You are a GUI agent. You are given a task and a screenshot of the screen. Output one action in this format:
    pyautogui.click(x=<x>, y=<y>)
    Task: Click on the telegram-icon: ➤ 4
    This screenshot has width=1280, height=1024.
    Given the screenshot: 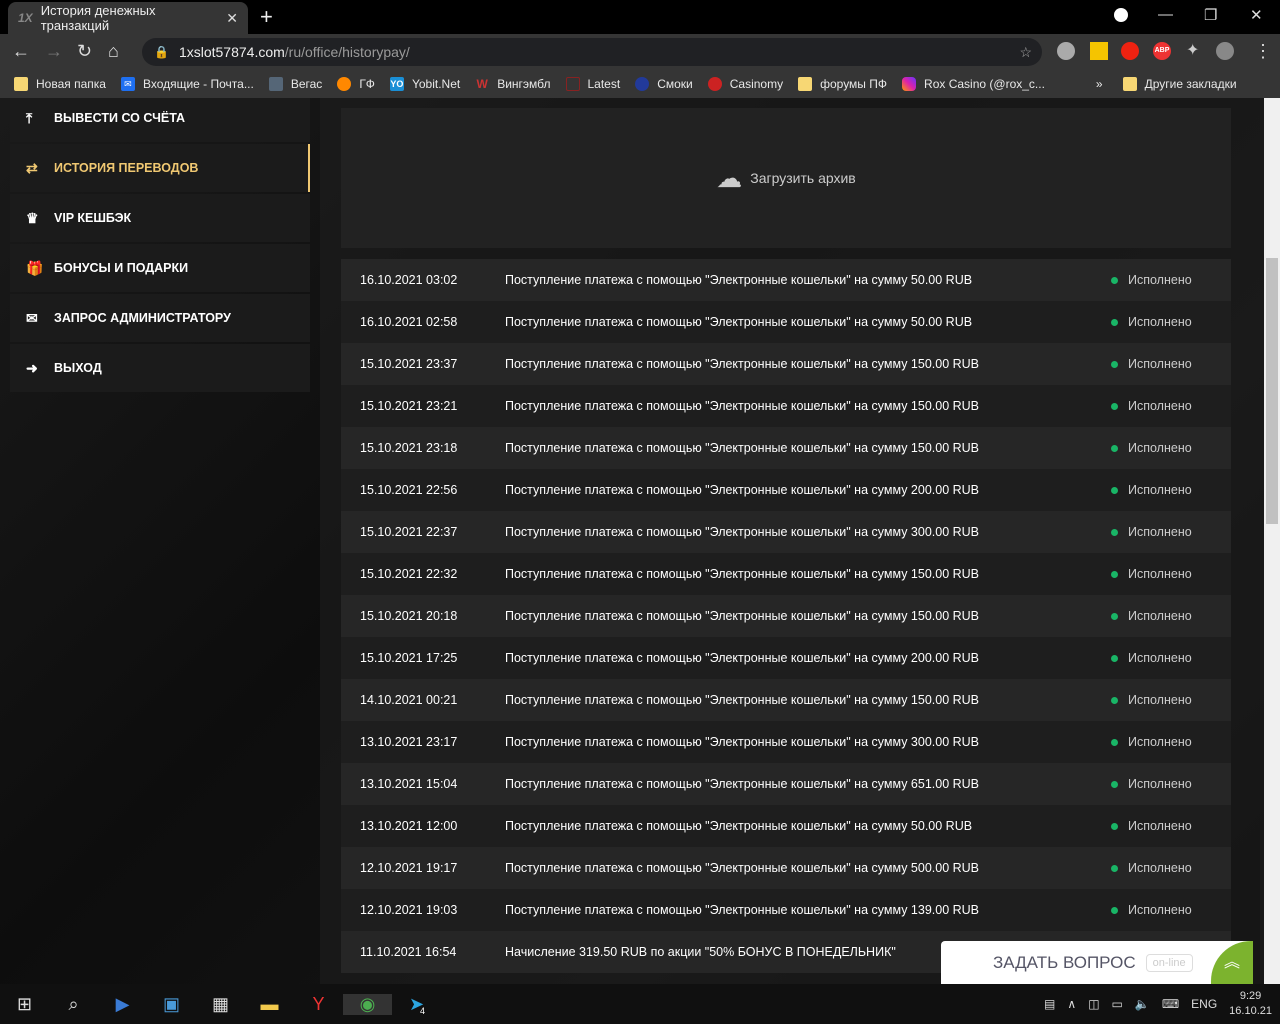 What is the action you would take?
    pyautogui.click(x=416, y=1005)
    